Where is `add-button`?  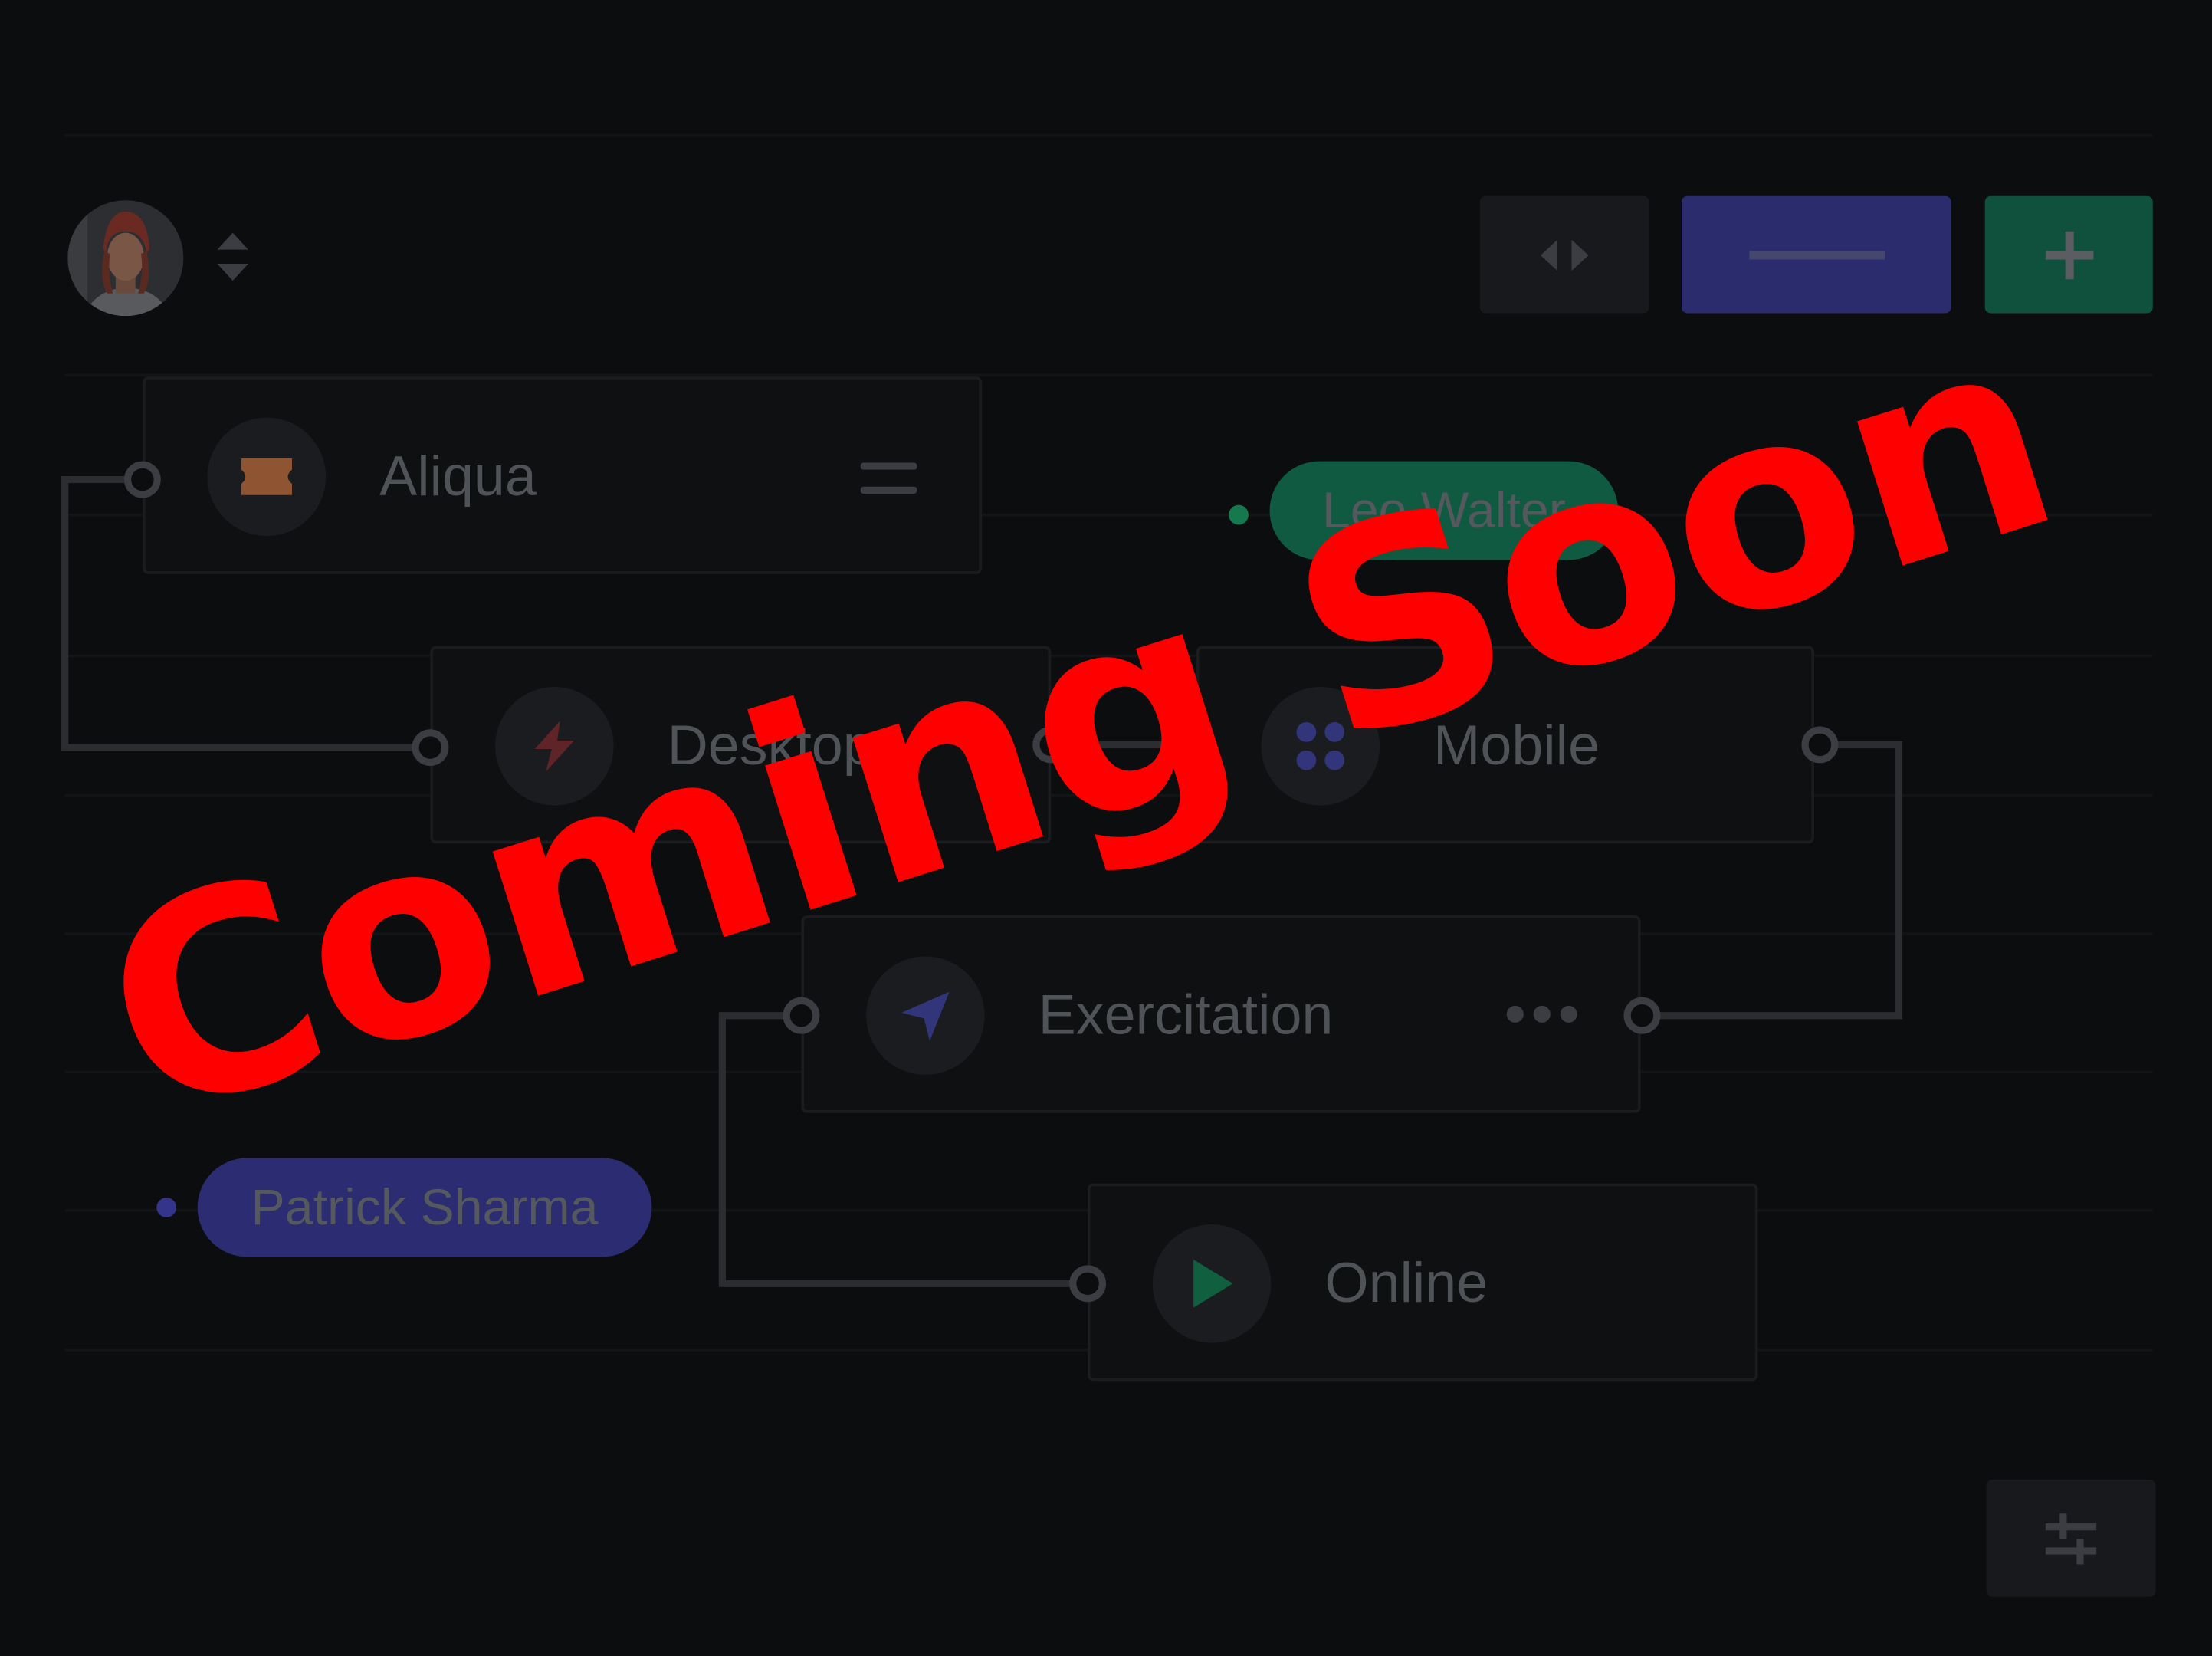 add-button is located at coordinates (2068, 255).